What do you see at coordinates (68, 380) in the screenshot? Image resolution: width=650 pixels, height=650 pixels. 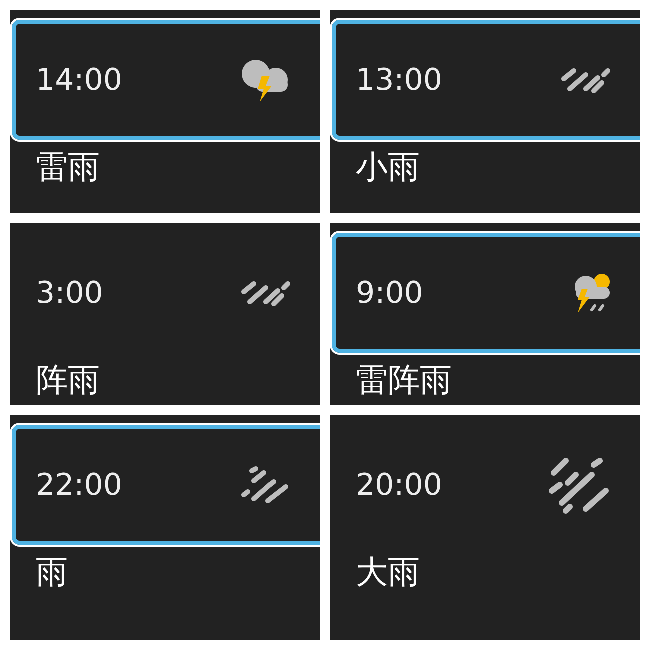 I see `weather-condition: 阵雨` at bounding box center [68, 380].